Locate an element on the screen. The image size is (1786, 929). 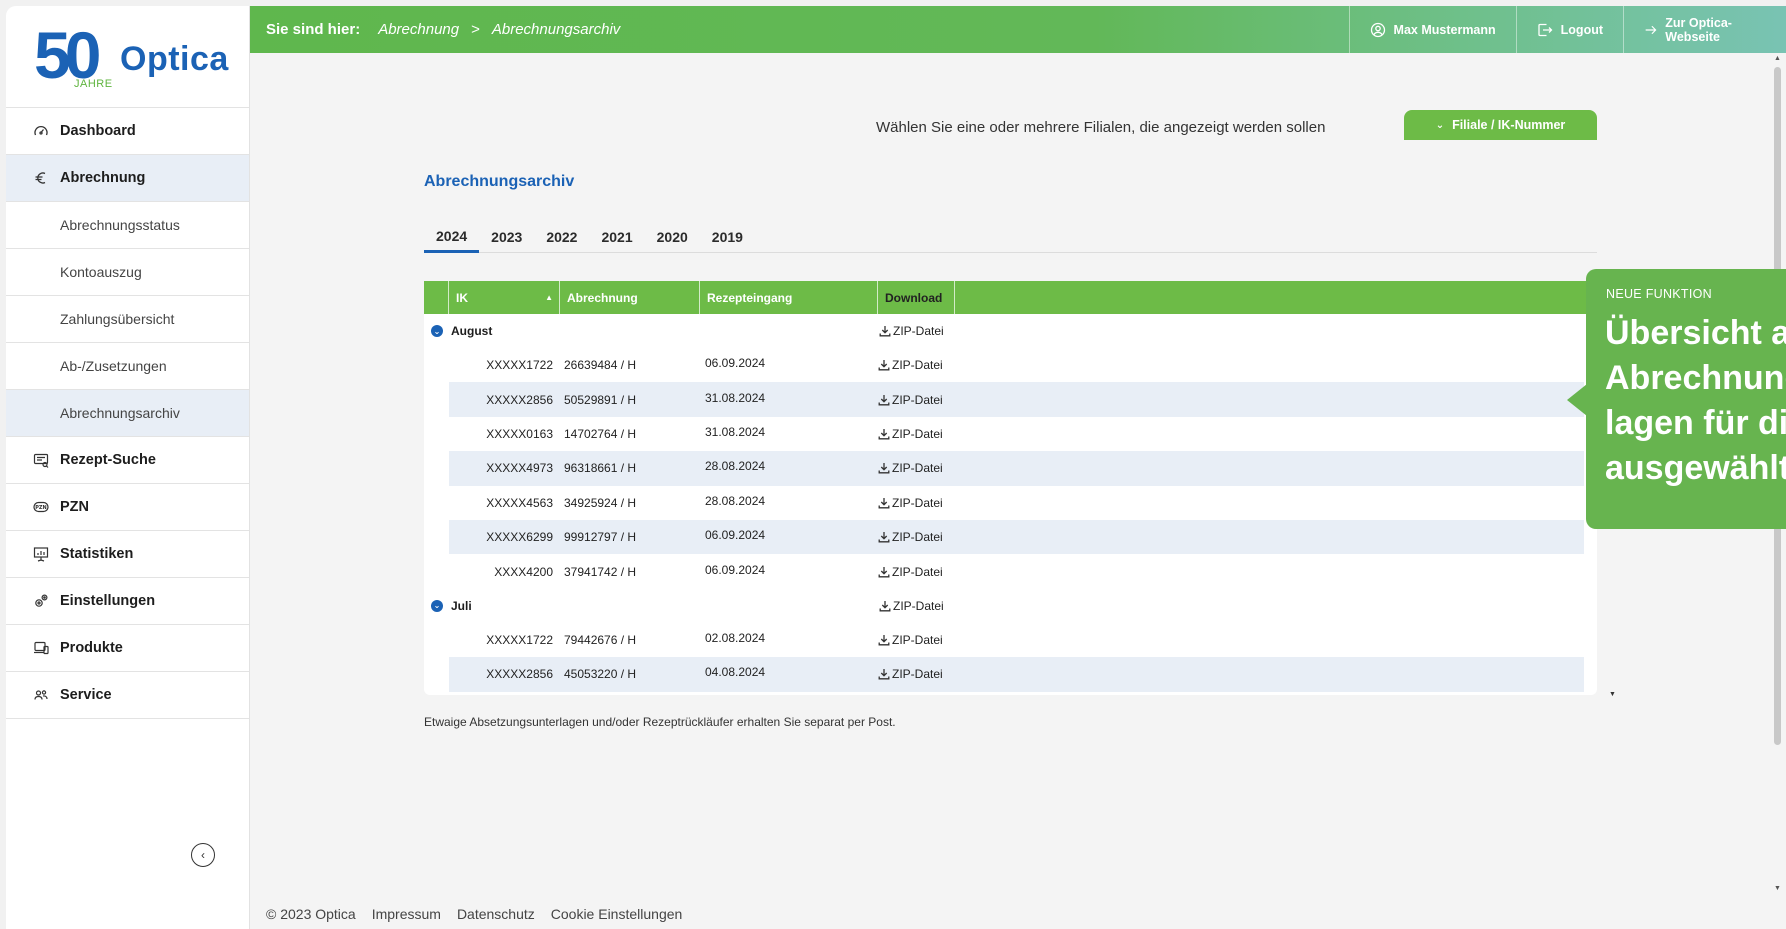
cell-abrechnung: 34925924 / H is located at coordinates (600, 502).